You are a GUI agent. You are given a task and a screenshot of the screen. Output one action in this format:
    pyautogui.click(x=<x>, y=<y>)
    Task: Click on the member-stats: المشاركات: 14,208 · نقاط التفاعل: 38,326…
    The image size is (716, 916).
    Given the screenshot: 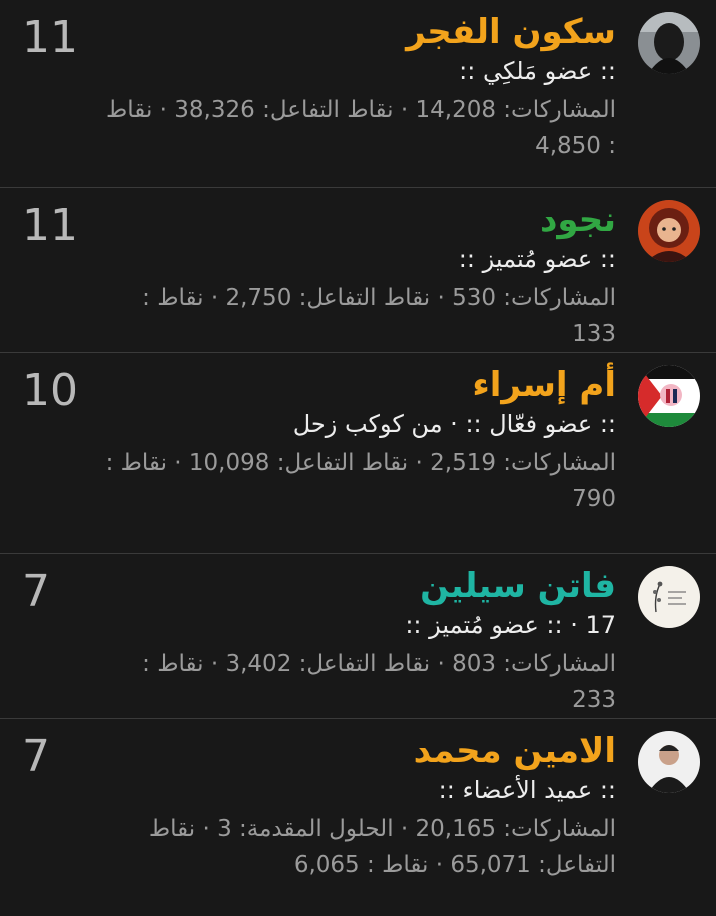 What is the action you would take?
    pyautogui.click(x=361, y=128)
    